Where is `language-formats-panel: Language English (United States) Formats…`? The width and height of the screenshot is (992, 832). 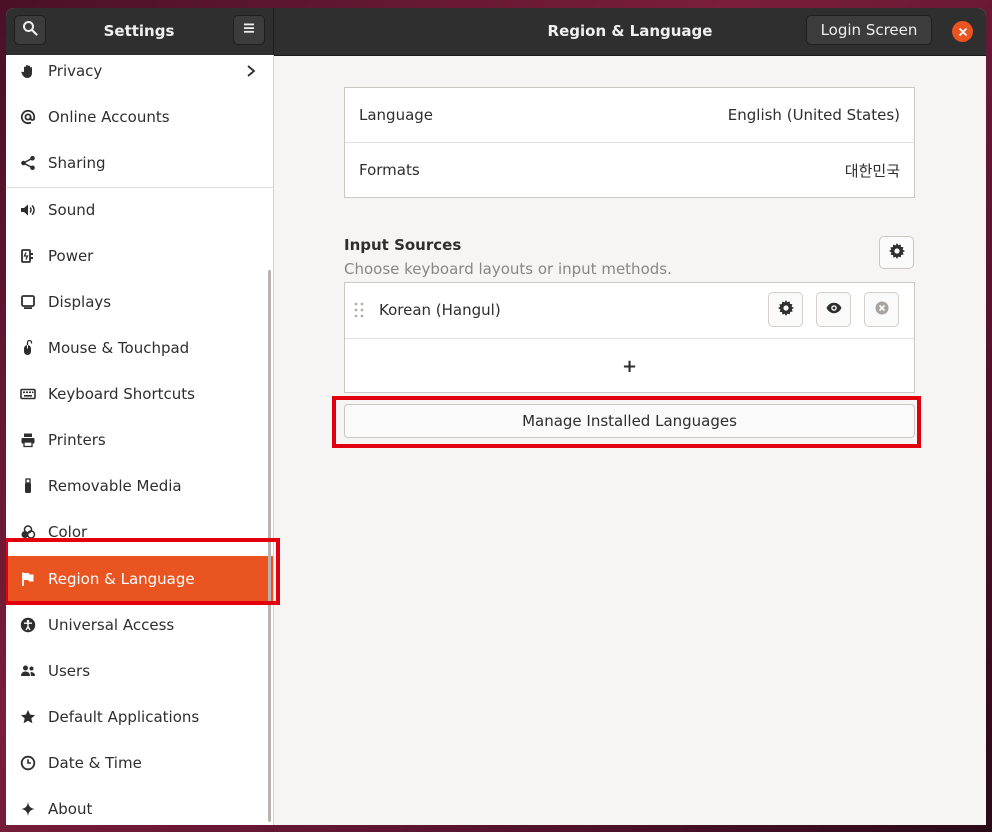
language-formats-panel: Language English (United States) Formats… is located at coordinates (629, 142).